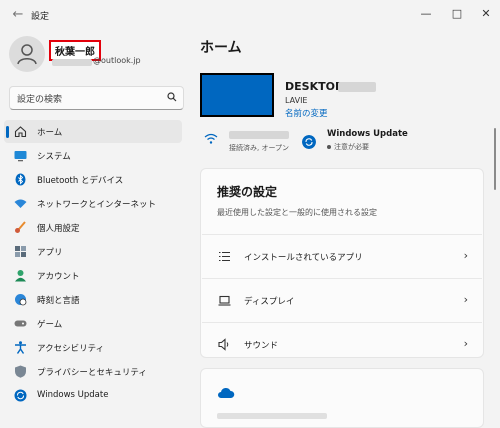 This screenshot has width=500, height=428. Describe the element at coordinates (367, 134) in the screenshot. I see `windows-update-title: Windows Update` at that location.